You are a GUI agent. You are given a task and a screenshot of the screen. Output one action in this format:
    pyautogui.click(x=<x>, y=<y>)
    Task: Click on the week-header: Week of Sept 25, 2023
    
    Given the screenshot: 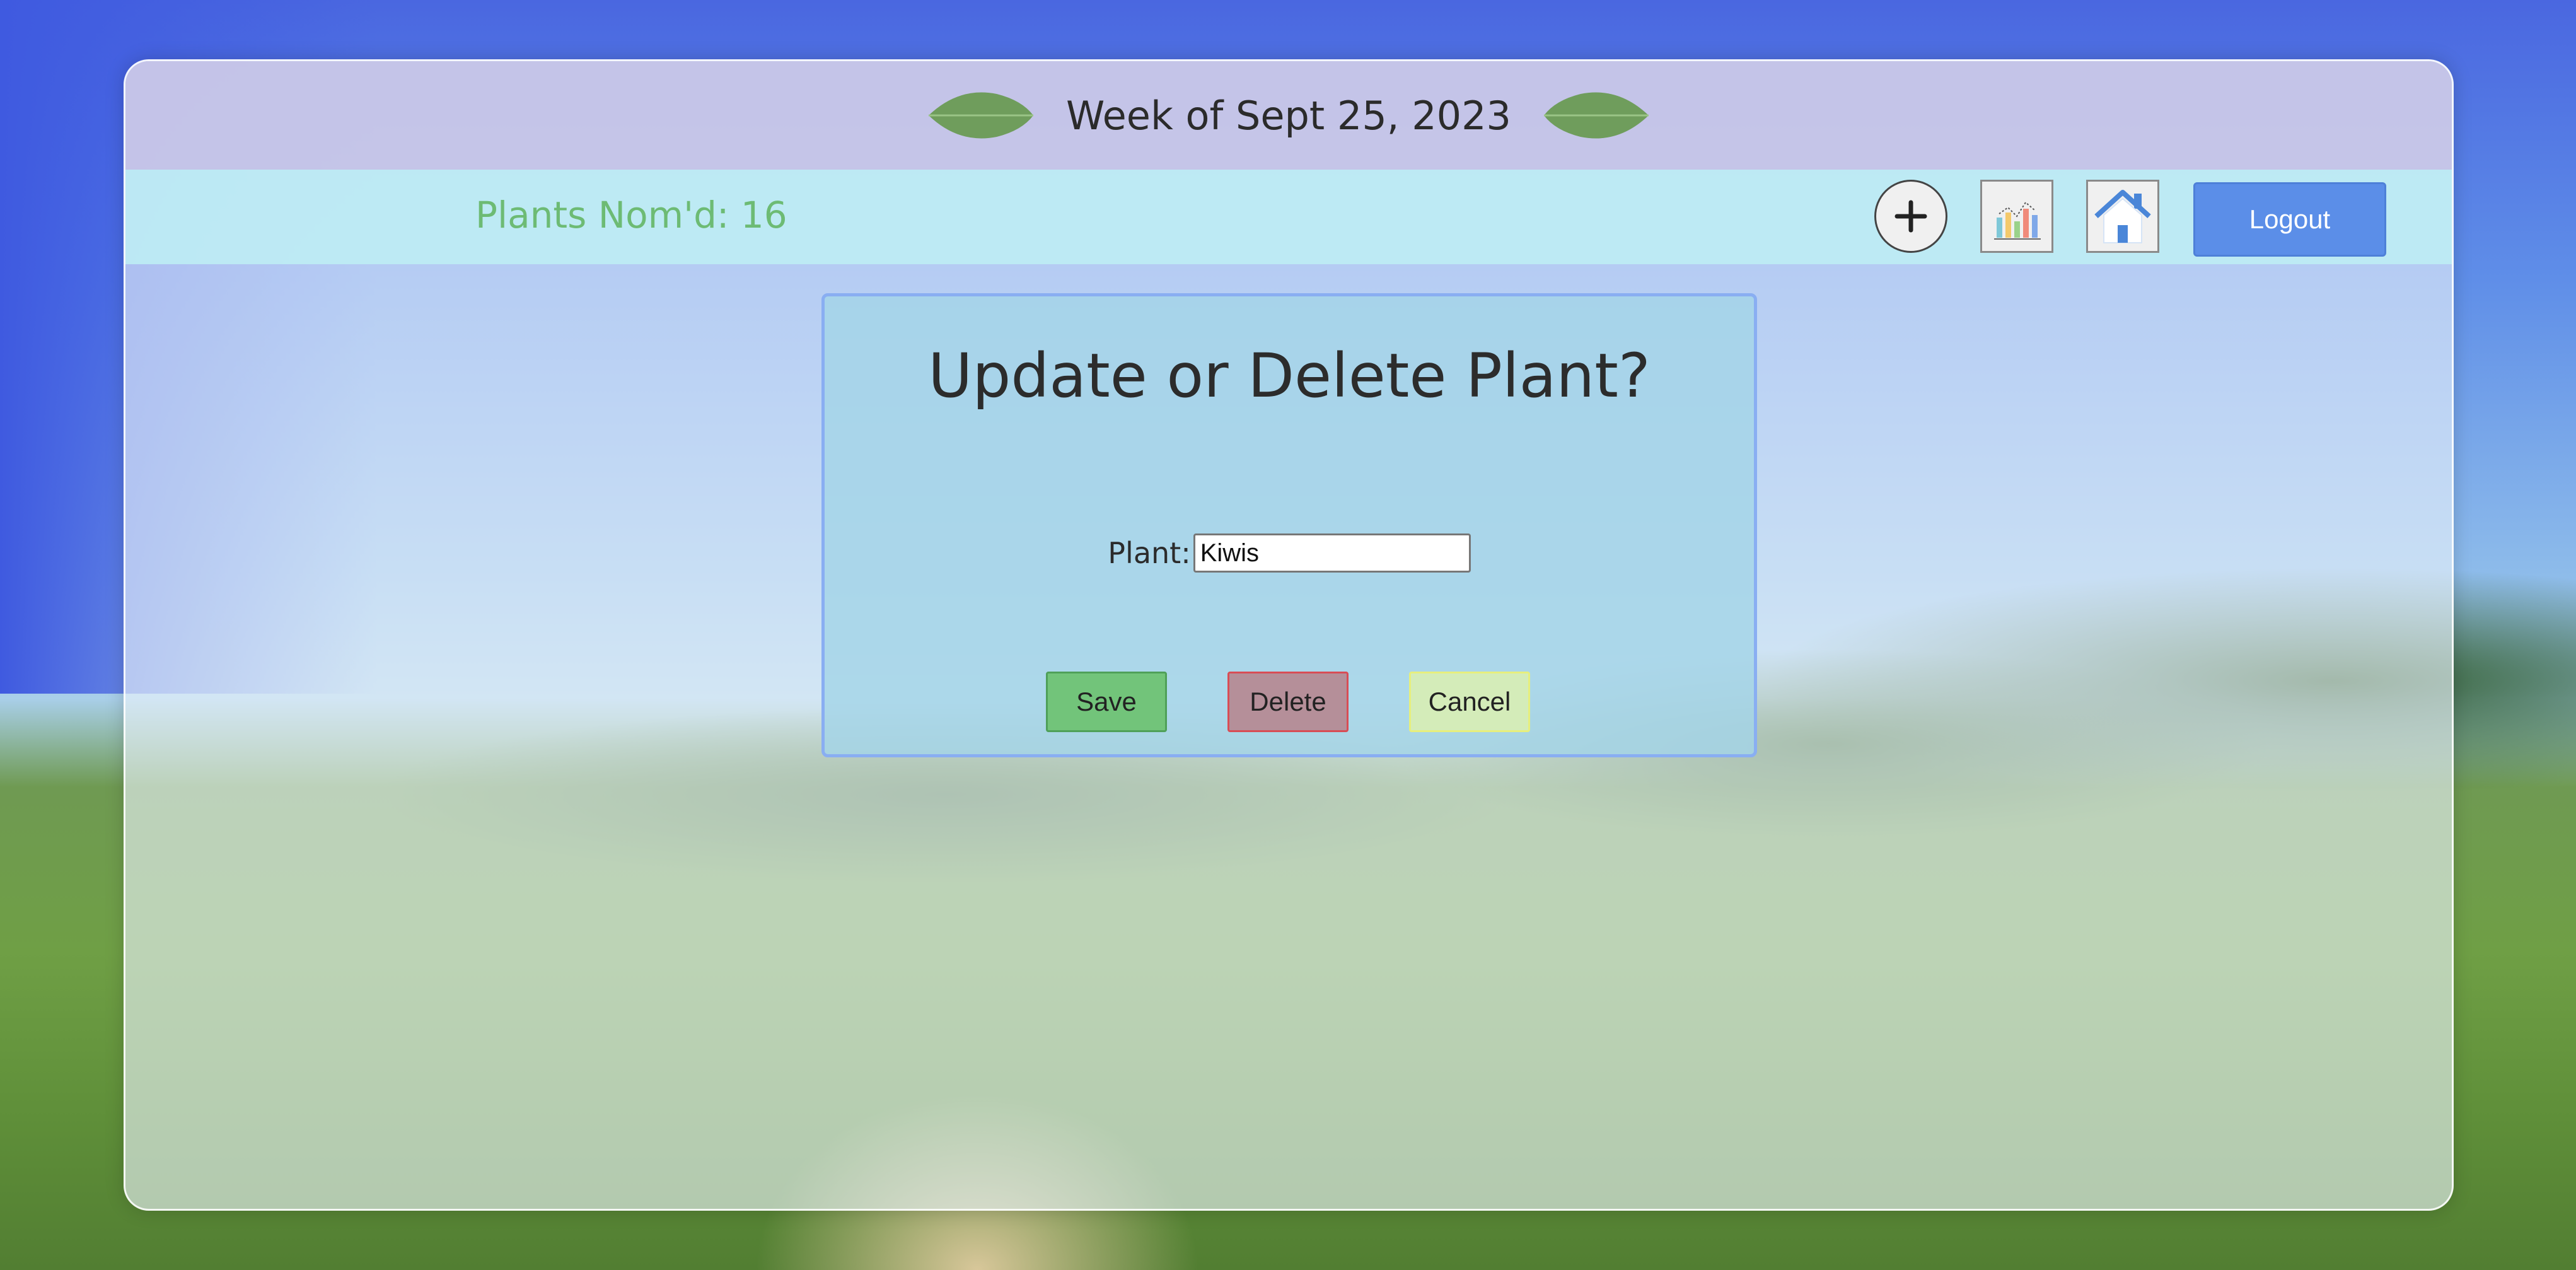 What is the action you would take?
    pyautogui.click(x=1288, y=115)
    